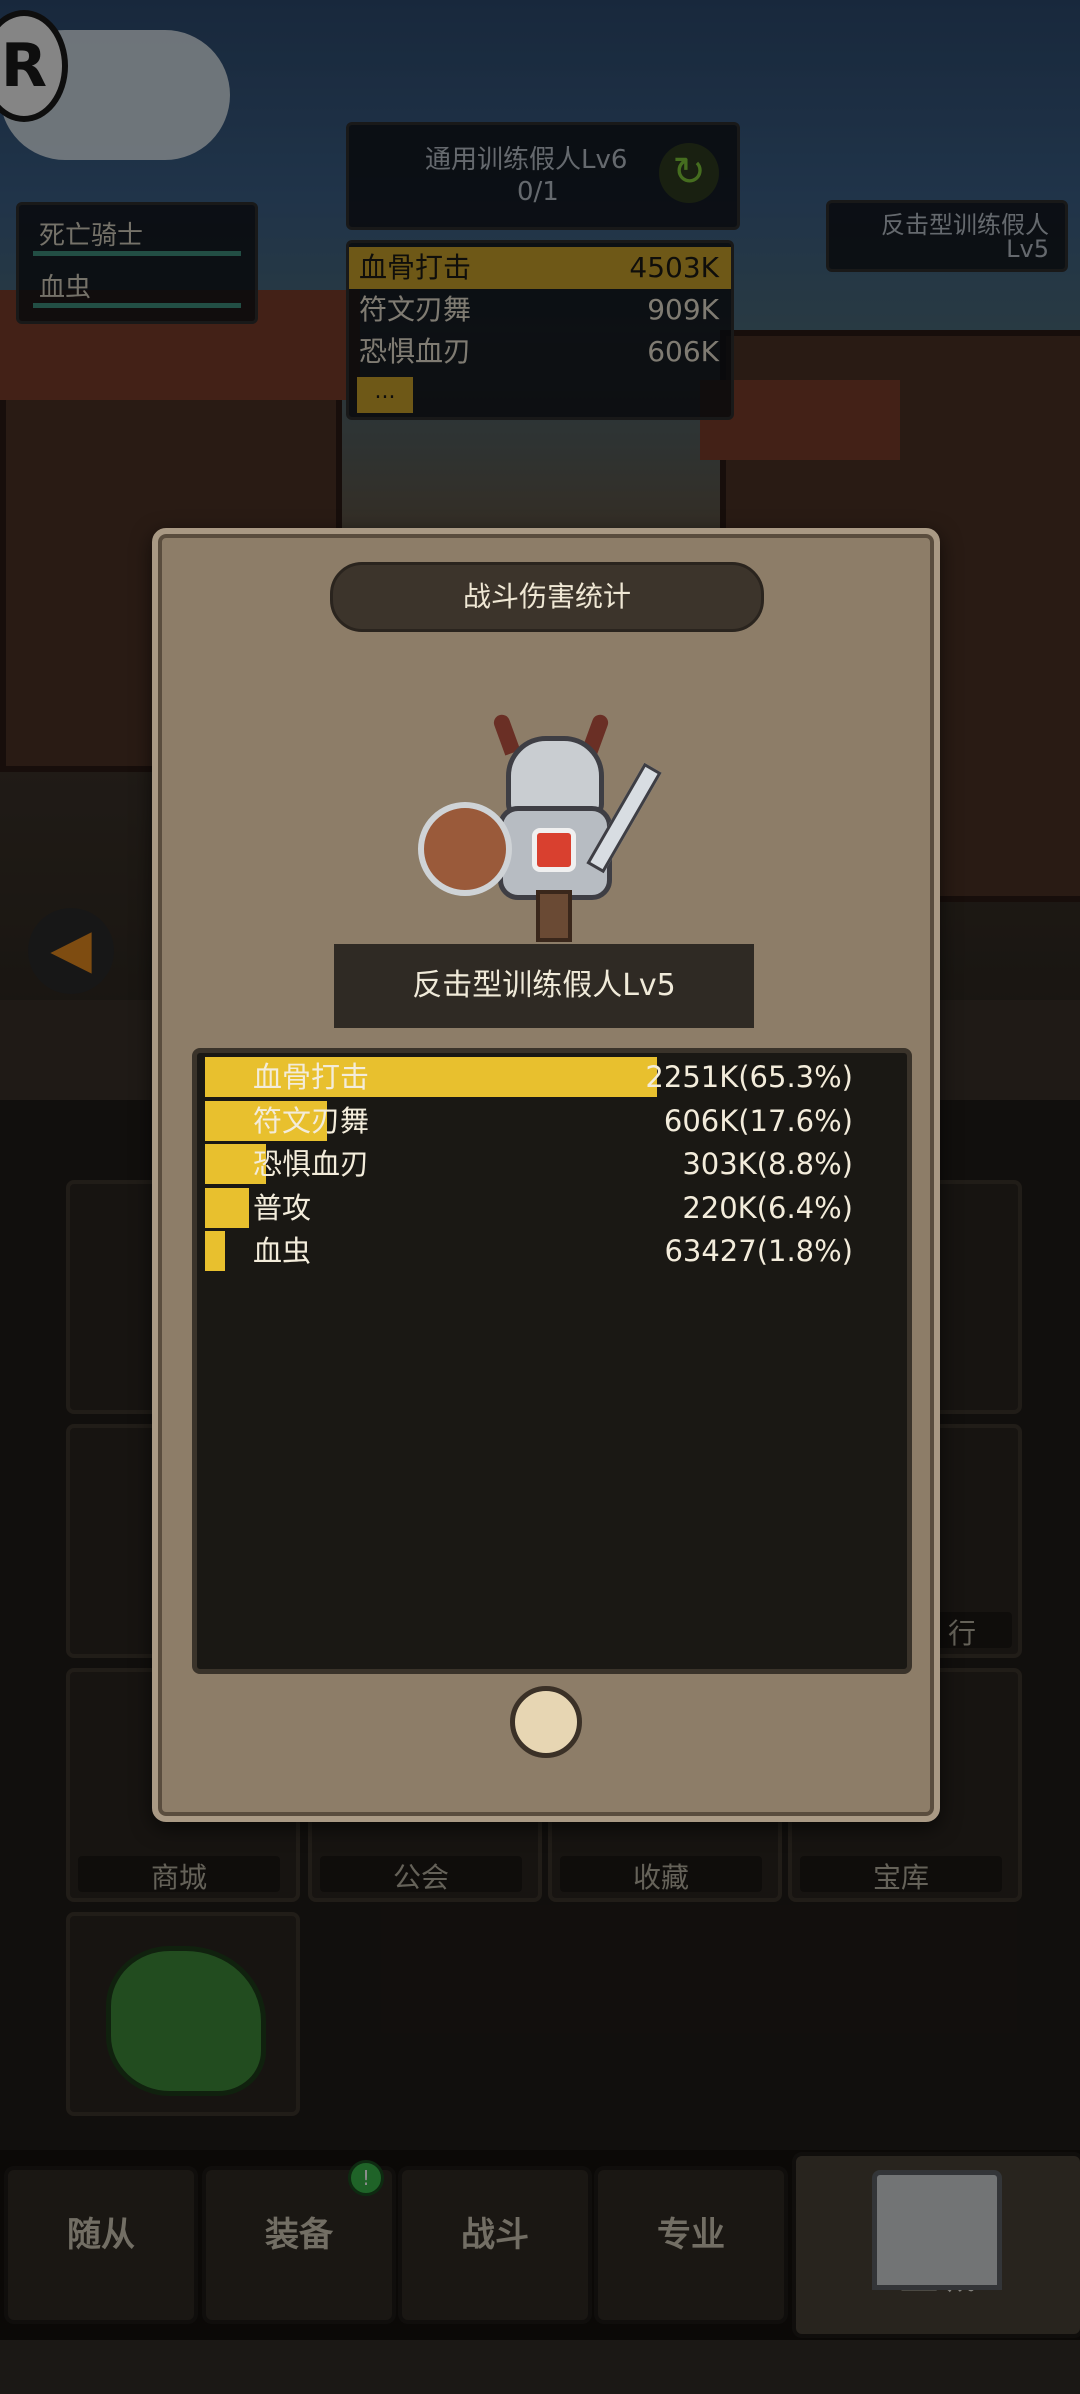  I want to click on damage-stat-row: 符文刃舞 606K(17.6%), so click(551, 1120).